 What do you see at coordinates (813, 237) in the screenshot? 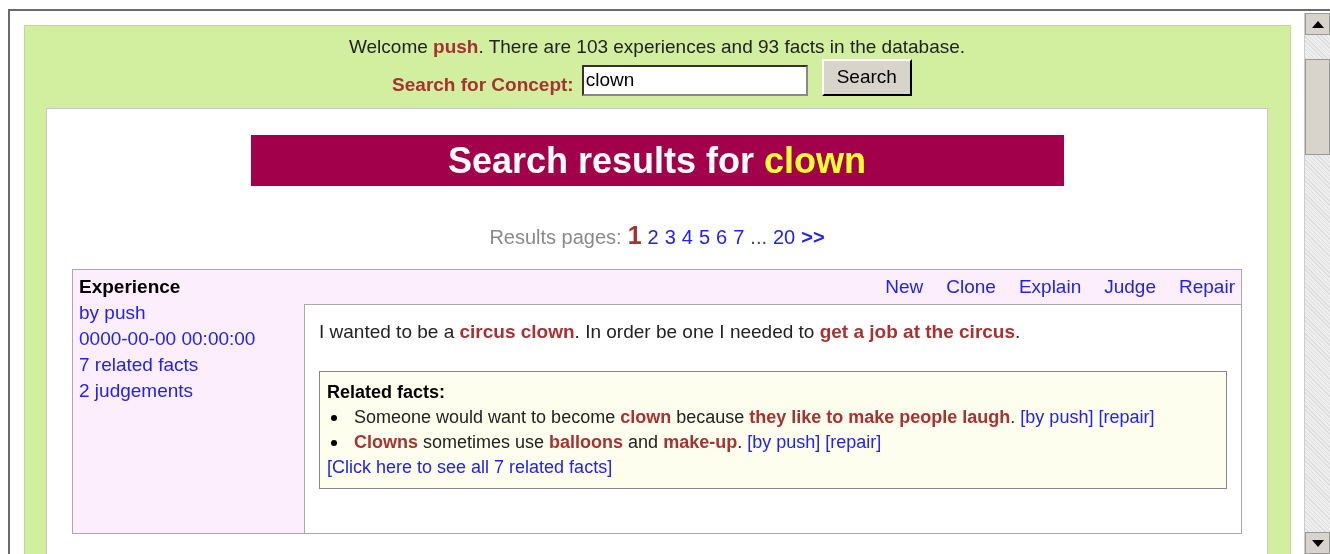
I see `next-link: >>` at bounding box center [813, 237].